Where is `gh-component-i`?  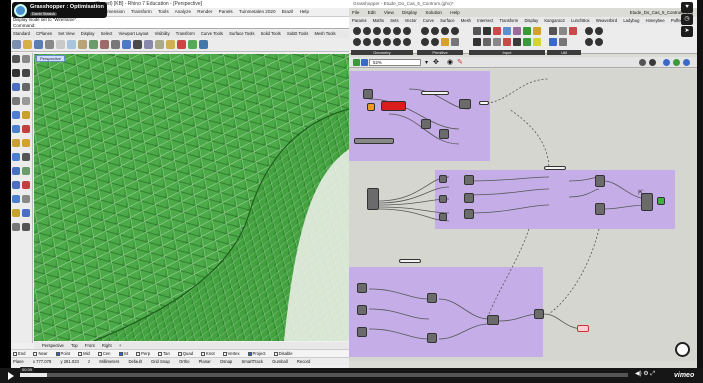
gh-component-i is located at coordinates (469, 198).